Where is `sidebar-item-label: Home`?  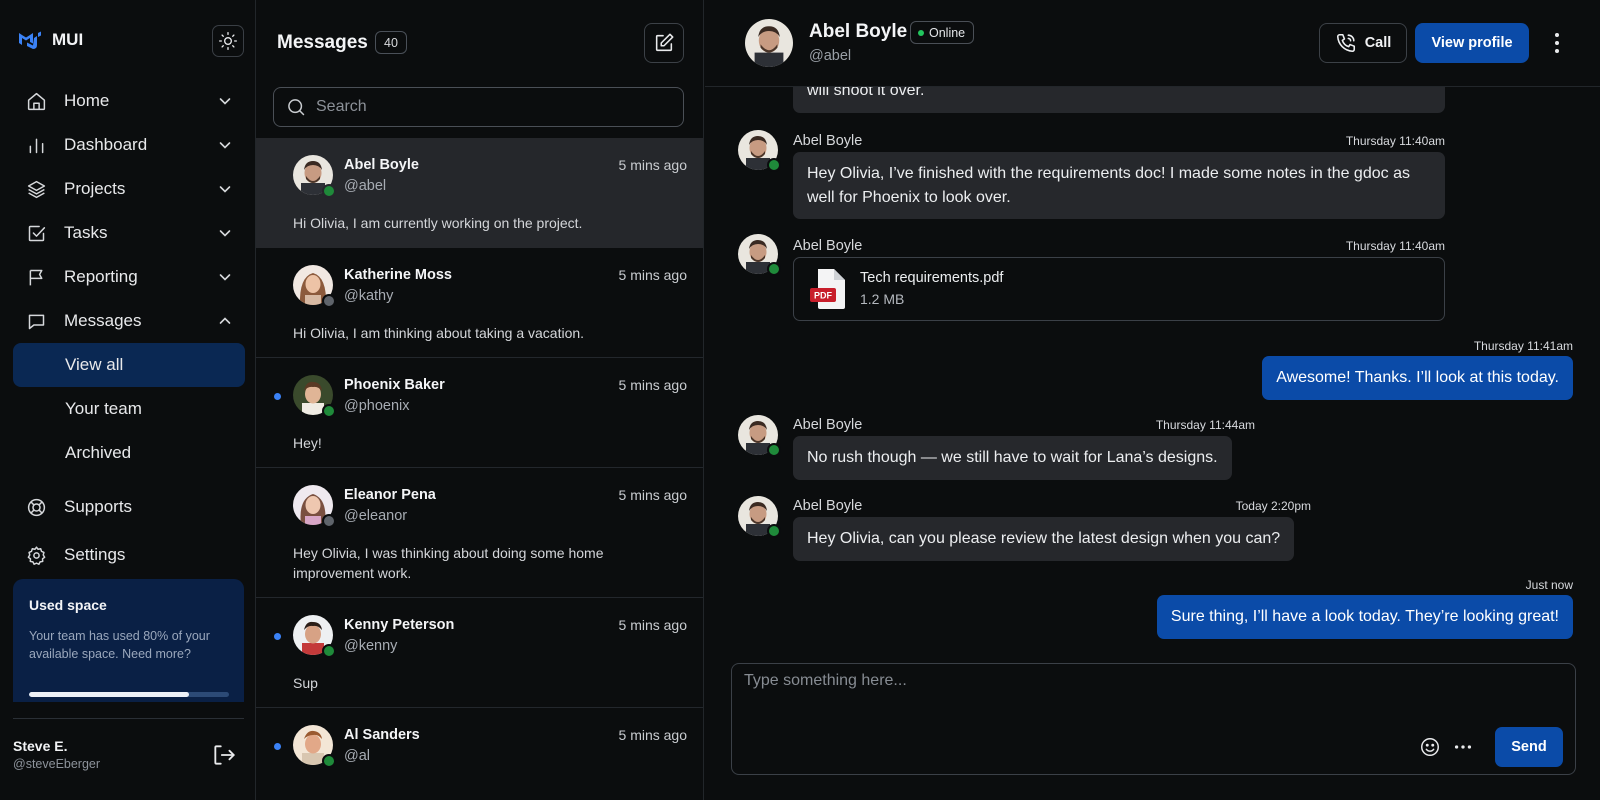 sidebar-item-label: Home is located at coordinates (87, 100).